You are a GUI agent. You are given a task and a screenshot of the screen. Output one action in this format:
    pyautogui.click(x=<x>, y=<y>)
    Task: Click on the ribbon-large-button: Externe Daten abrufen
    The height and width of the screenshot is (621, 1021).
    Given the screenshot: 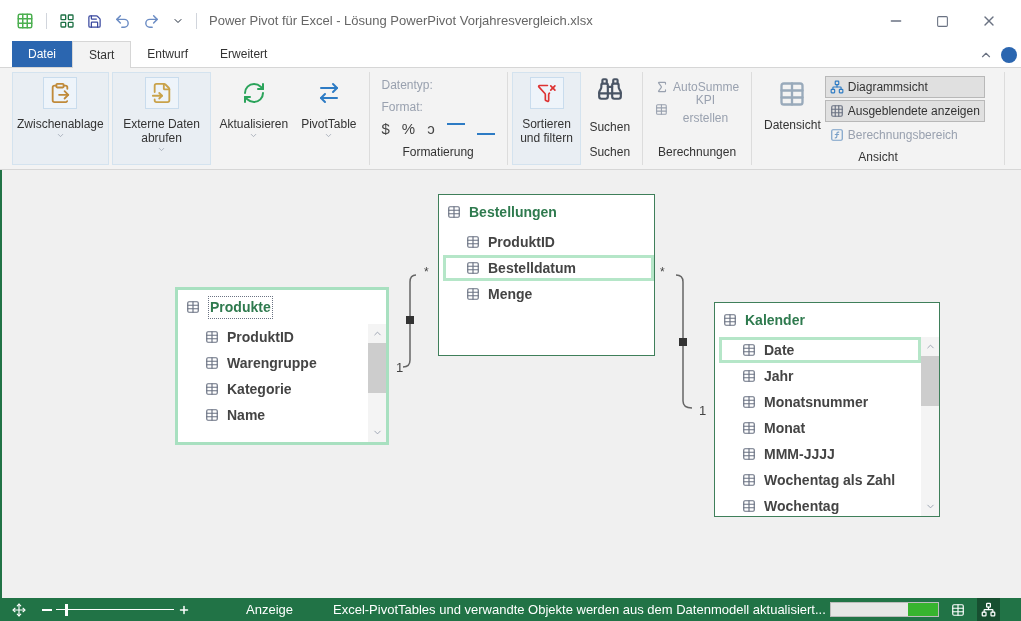 What is the action you would take?
    pyautogui.click(x=161, y=118)
    